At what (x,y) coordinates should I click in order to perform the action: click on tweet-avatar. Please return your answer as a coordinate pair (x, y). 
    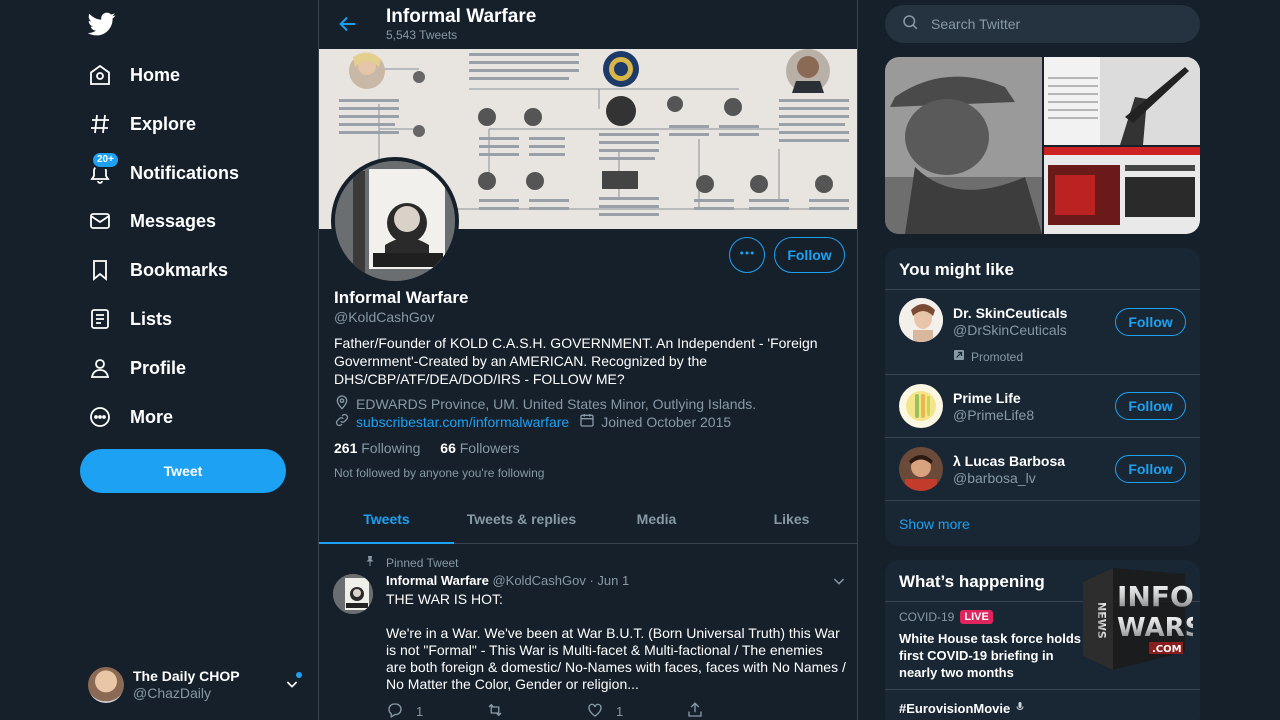
    Looking at the image, I should click on (353, 594).